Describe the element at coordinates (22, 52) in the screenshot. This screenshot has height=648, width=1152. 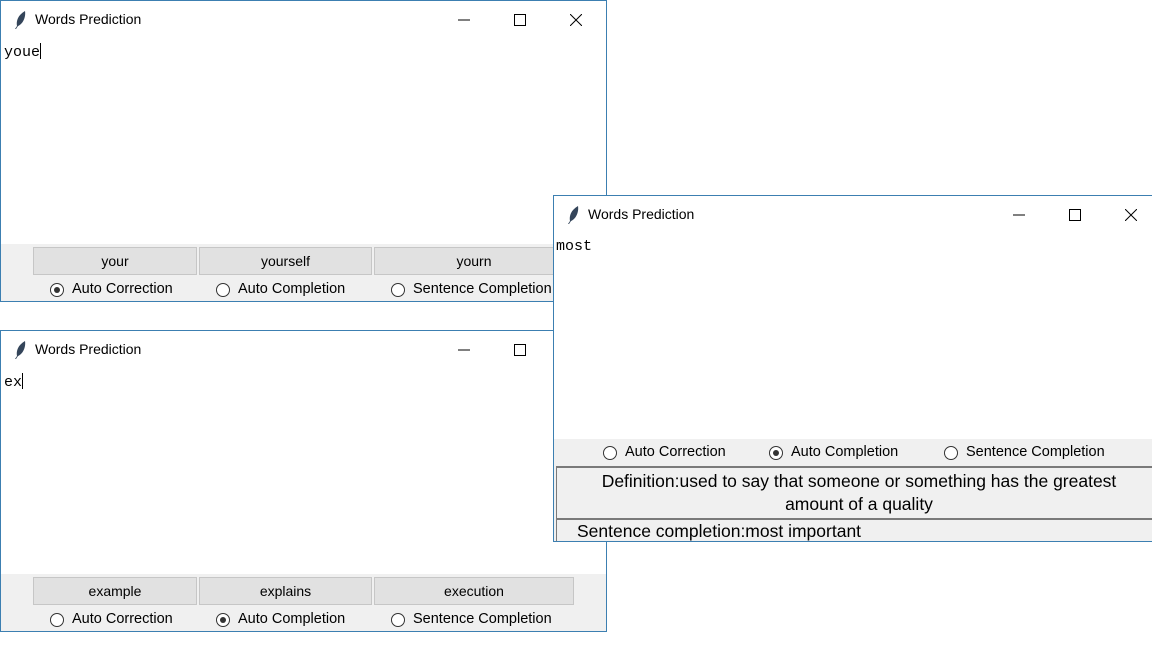
I see `typed-text: youe` at that location.